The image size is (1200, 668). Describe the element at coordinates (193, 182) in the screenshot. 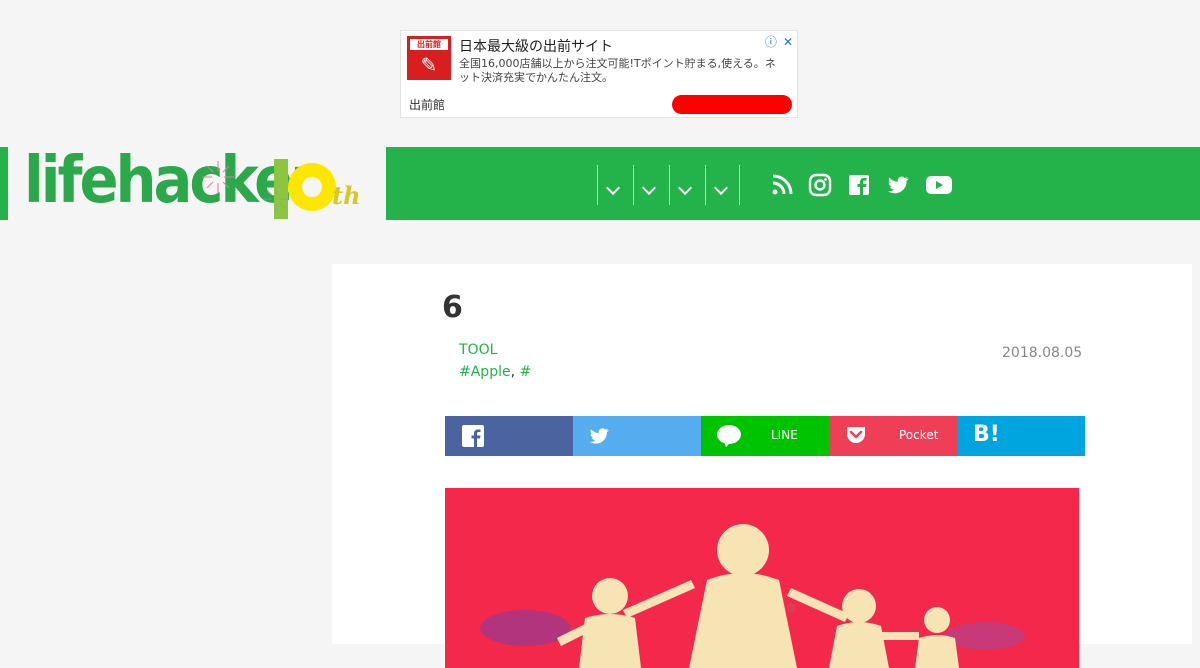

I see `site-logo: lifehacker th` at that location.